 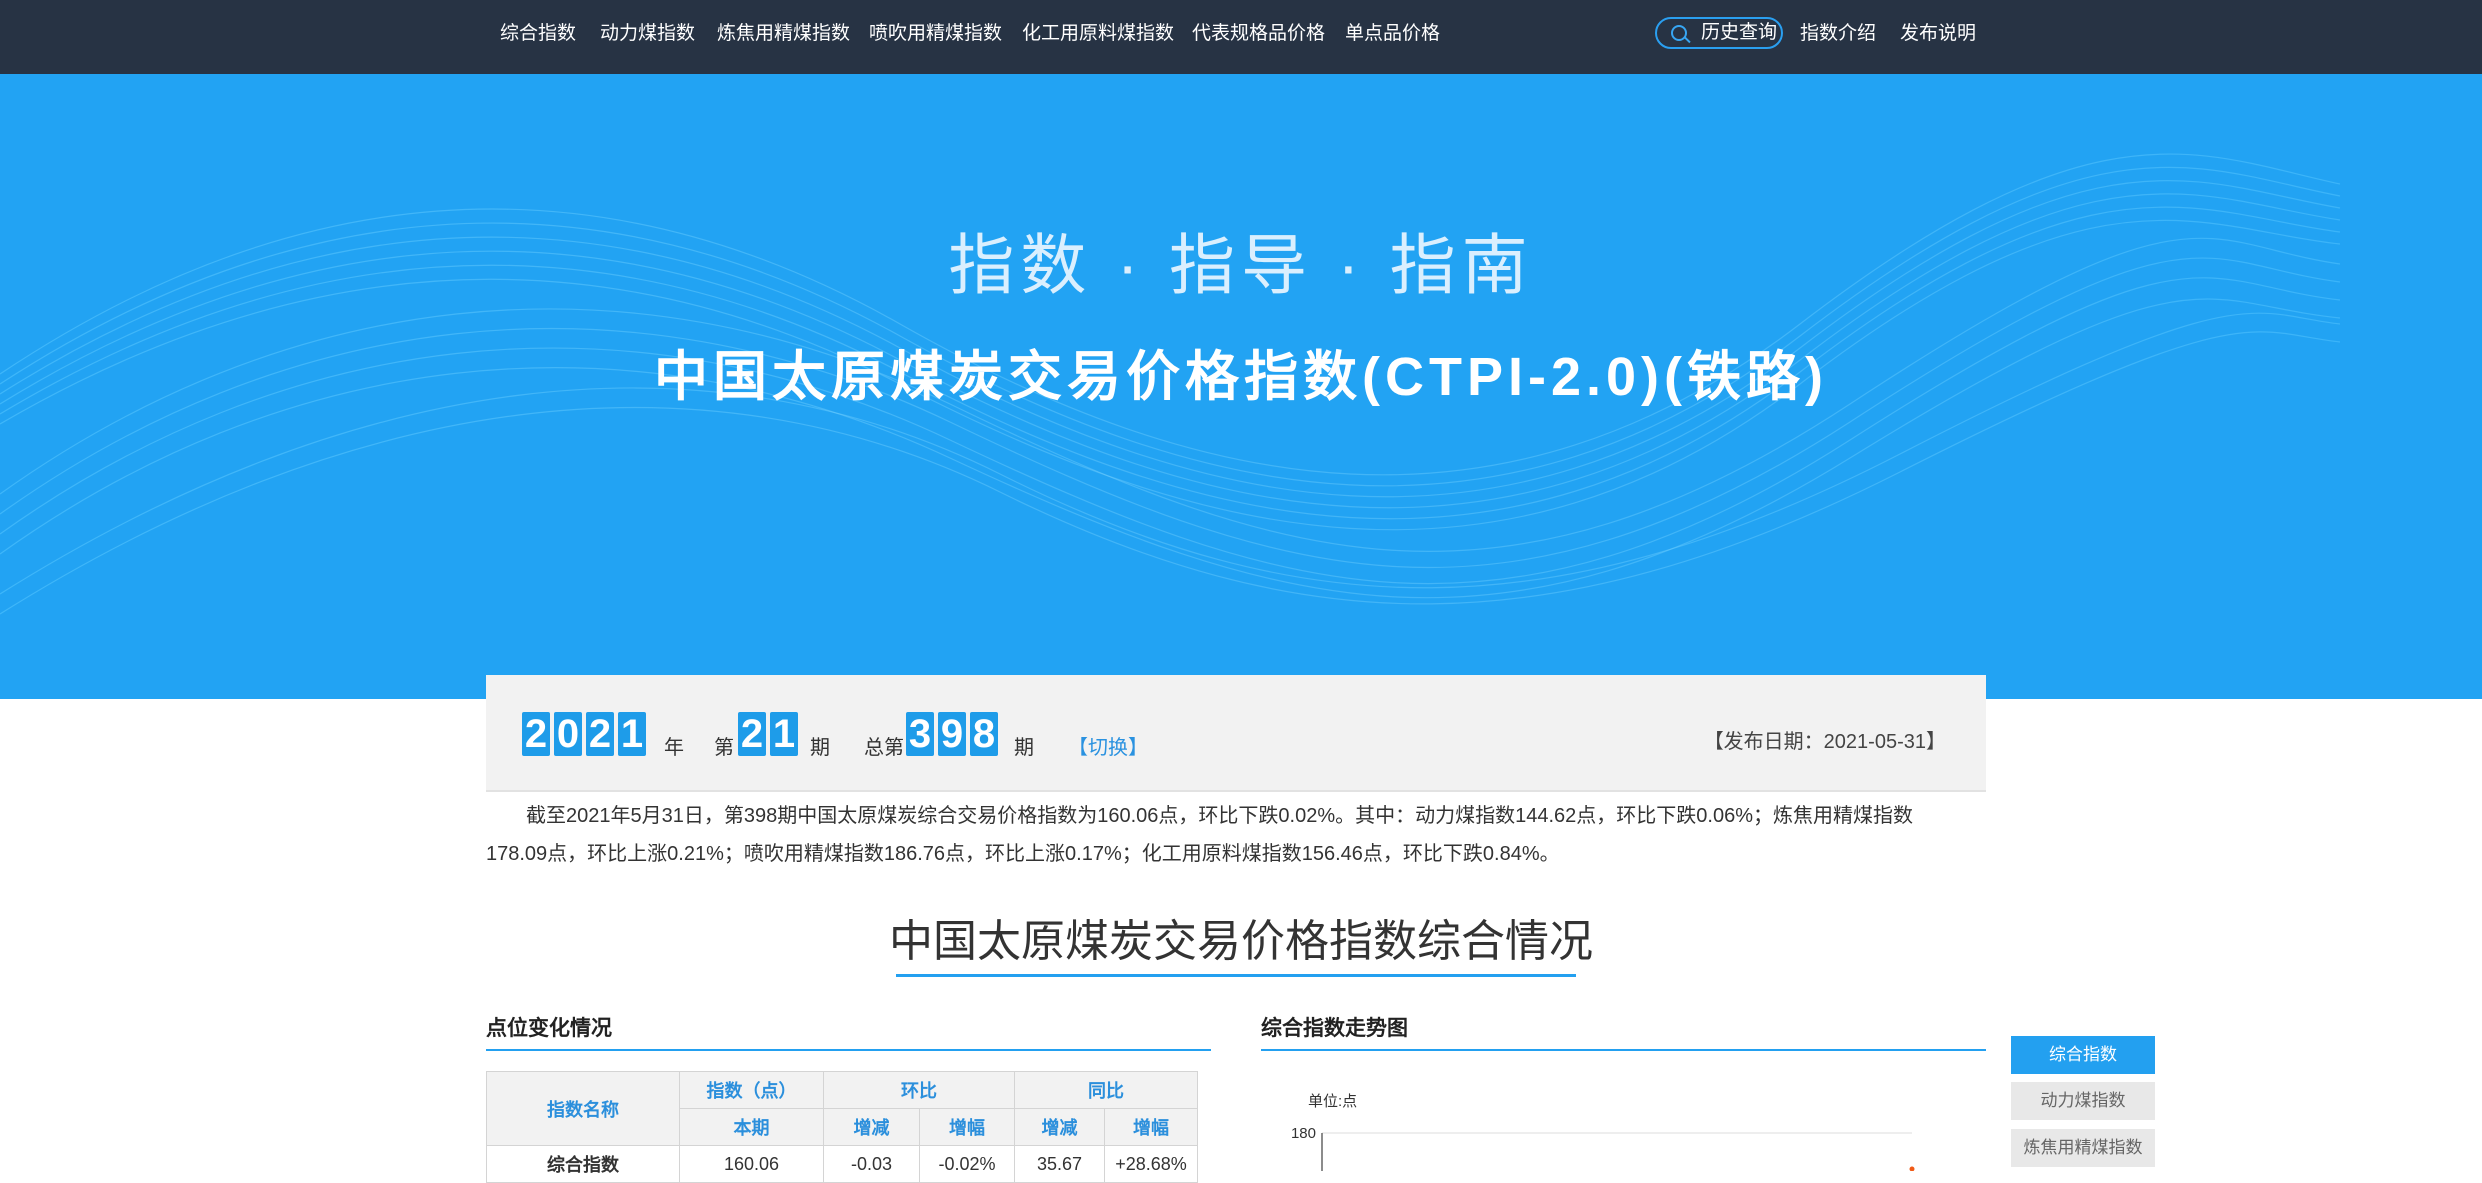 I want to click on history-search-label: 历史查询, so click(x=1739, y=32).